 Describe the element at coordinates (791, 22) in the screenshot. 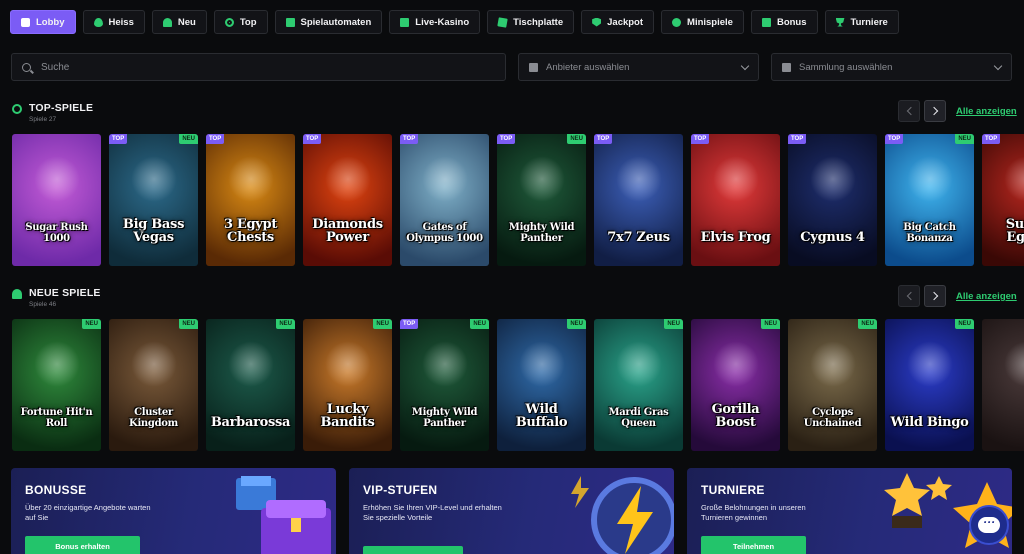

I see `nav-label: Bonus` at that location.